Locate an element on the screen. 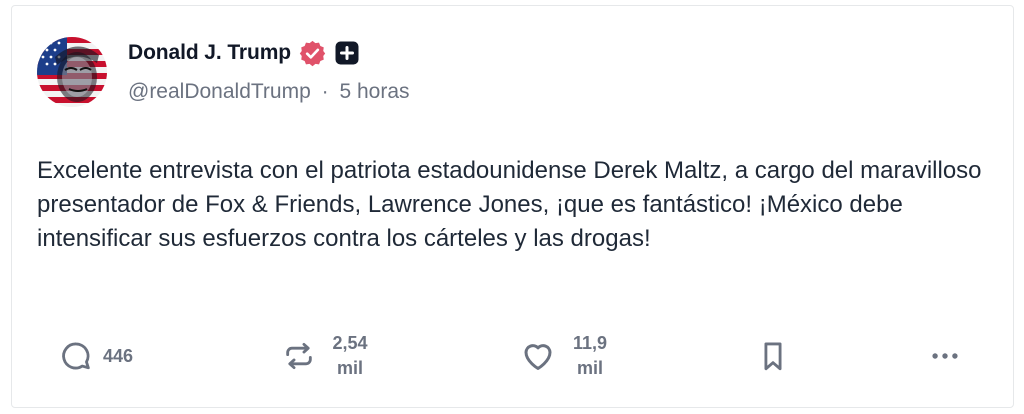 The width and height of the screenshot is (1024, 414). repost-button: 2,54 mil is located at coordinates (328, 356).